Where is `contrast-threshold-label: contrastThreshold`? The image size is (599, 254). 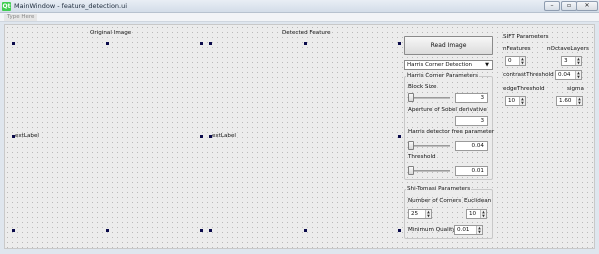 contrast-threshold-label: contrastThreshold is located at coordinates (528, 75).